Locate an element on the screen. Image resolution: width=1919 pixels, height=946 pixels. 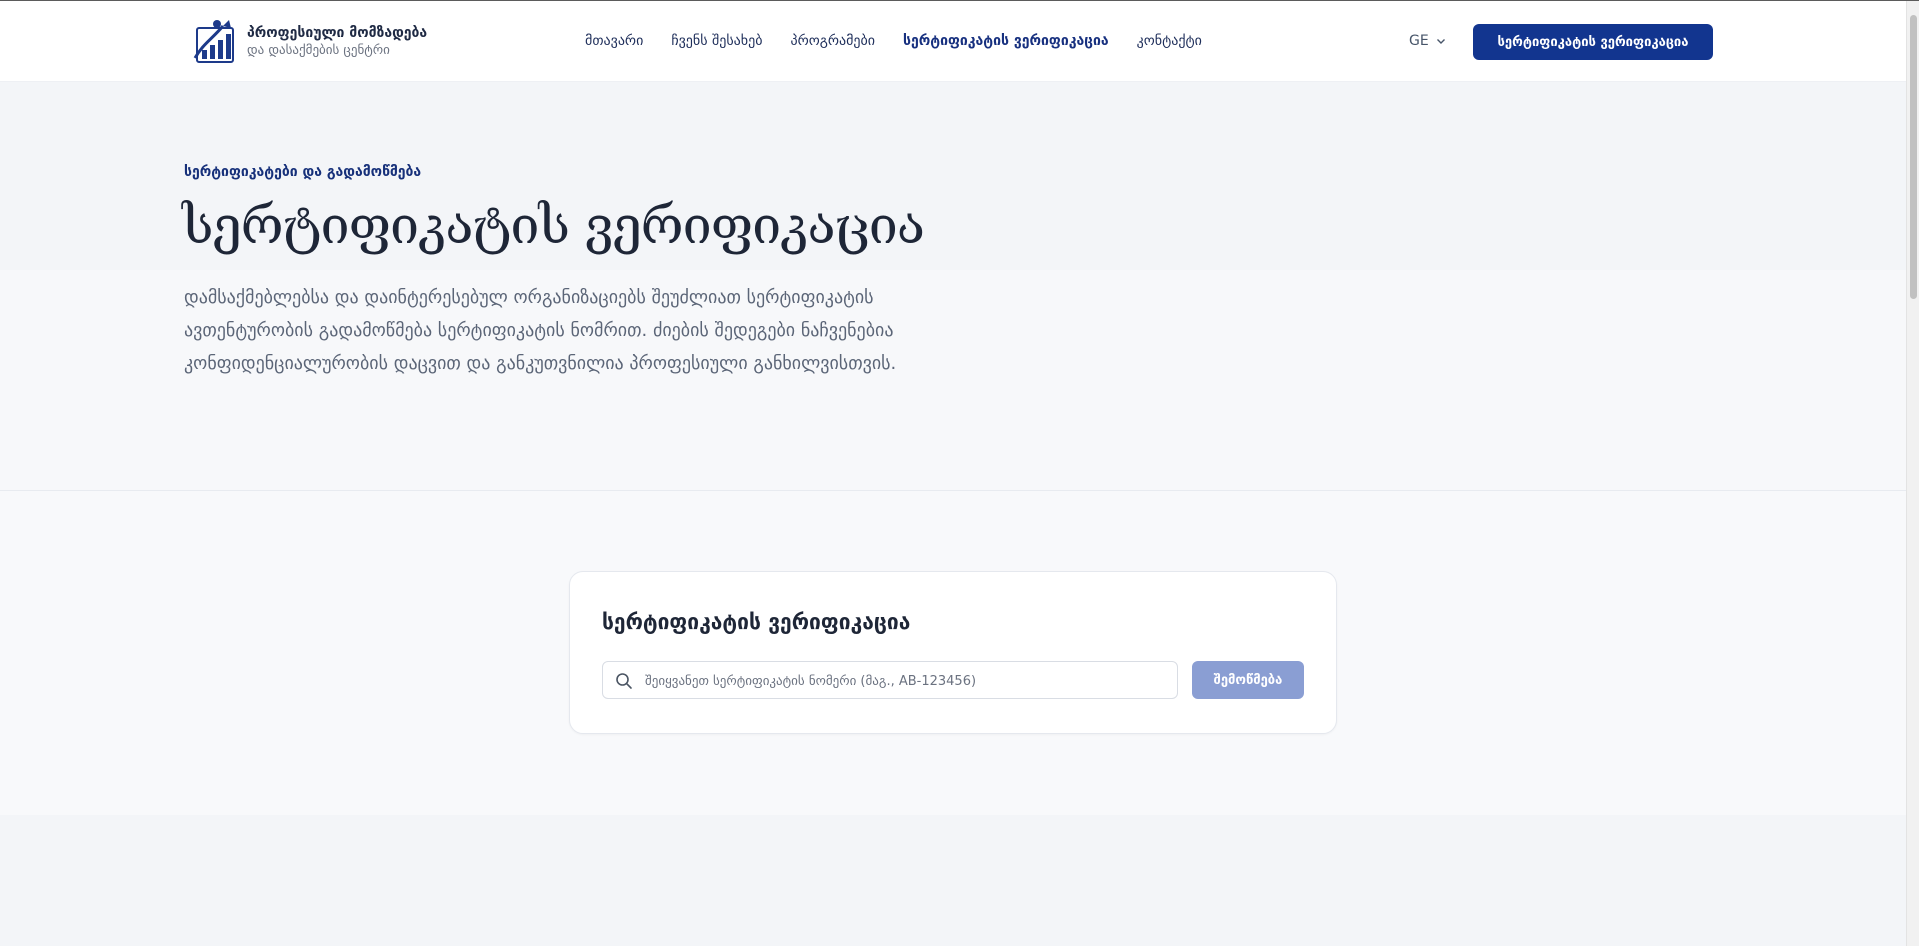
brand-name: პროფესიული მომზადება is located at coordinates (337, 33).